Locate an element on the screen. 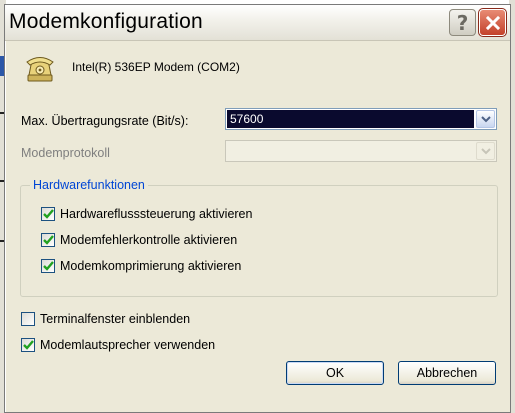 The image size is (515, 413). compression-checkbox: Modemkomprimierung aktivieren is located at coordinates (141, 266).